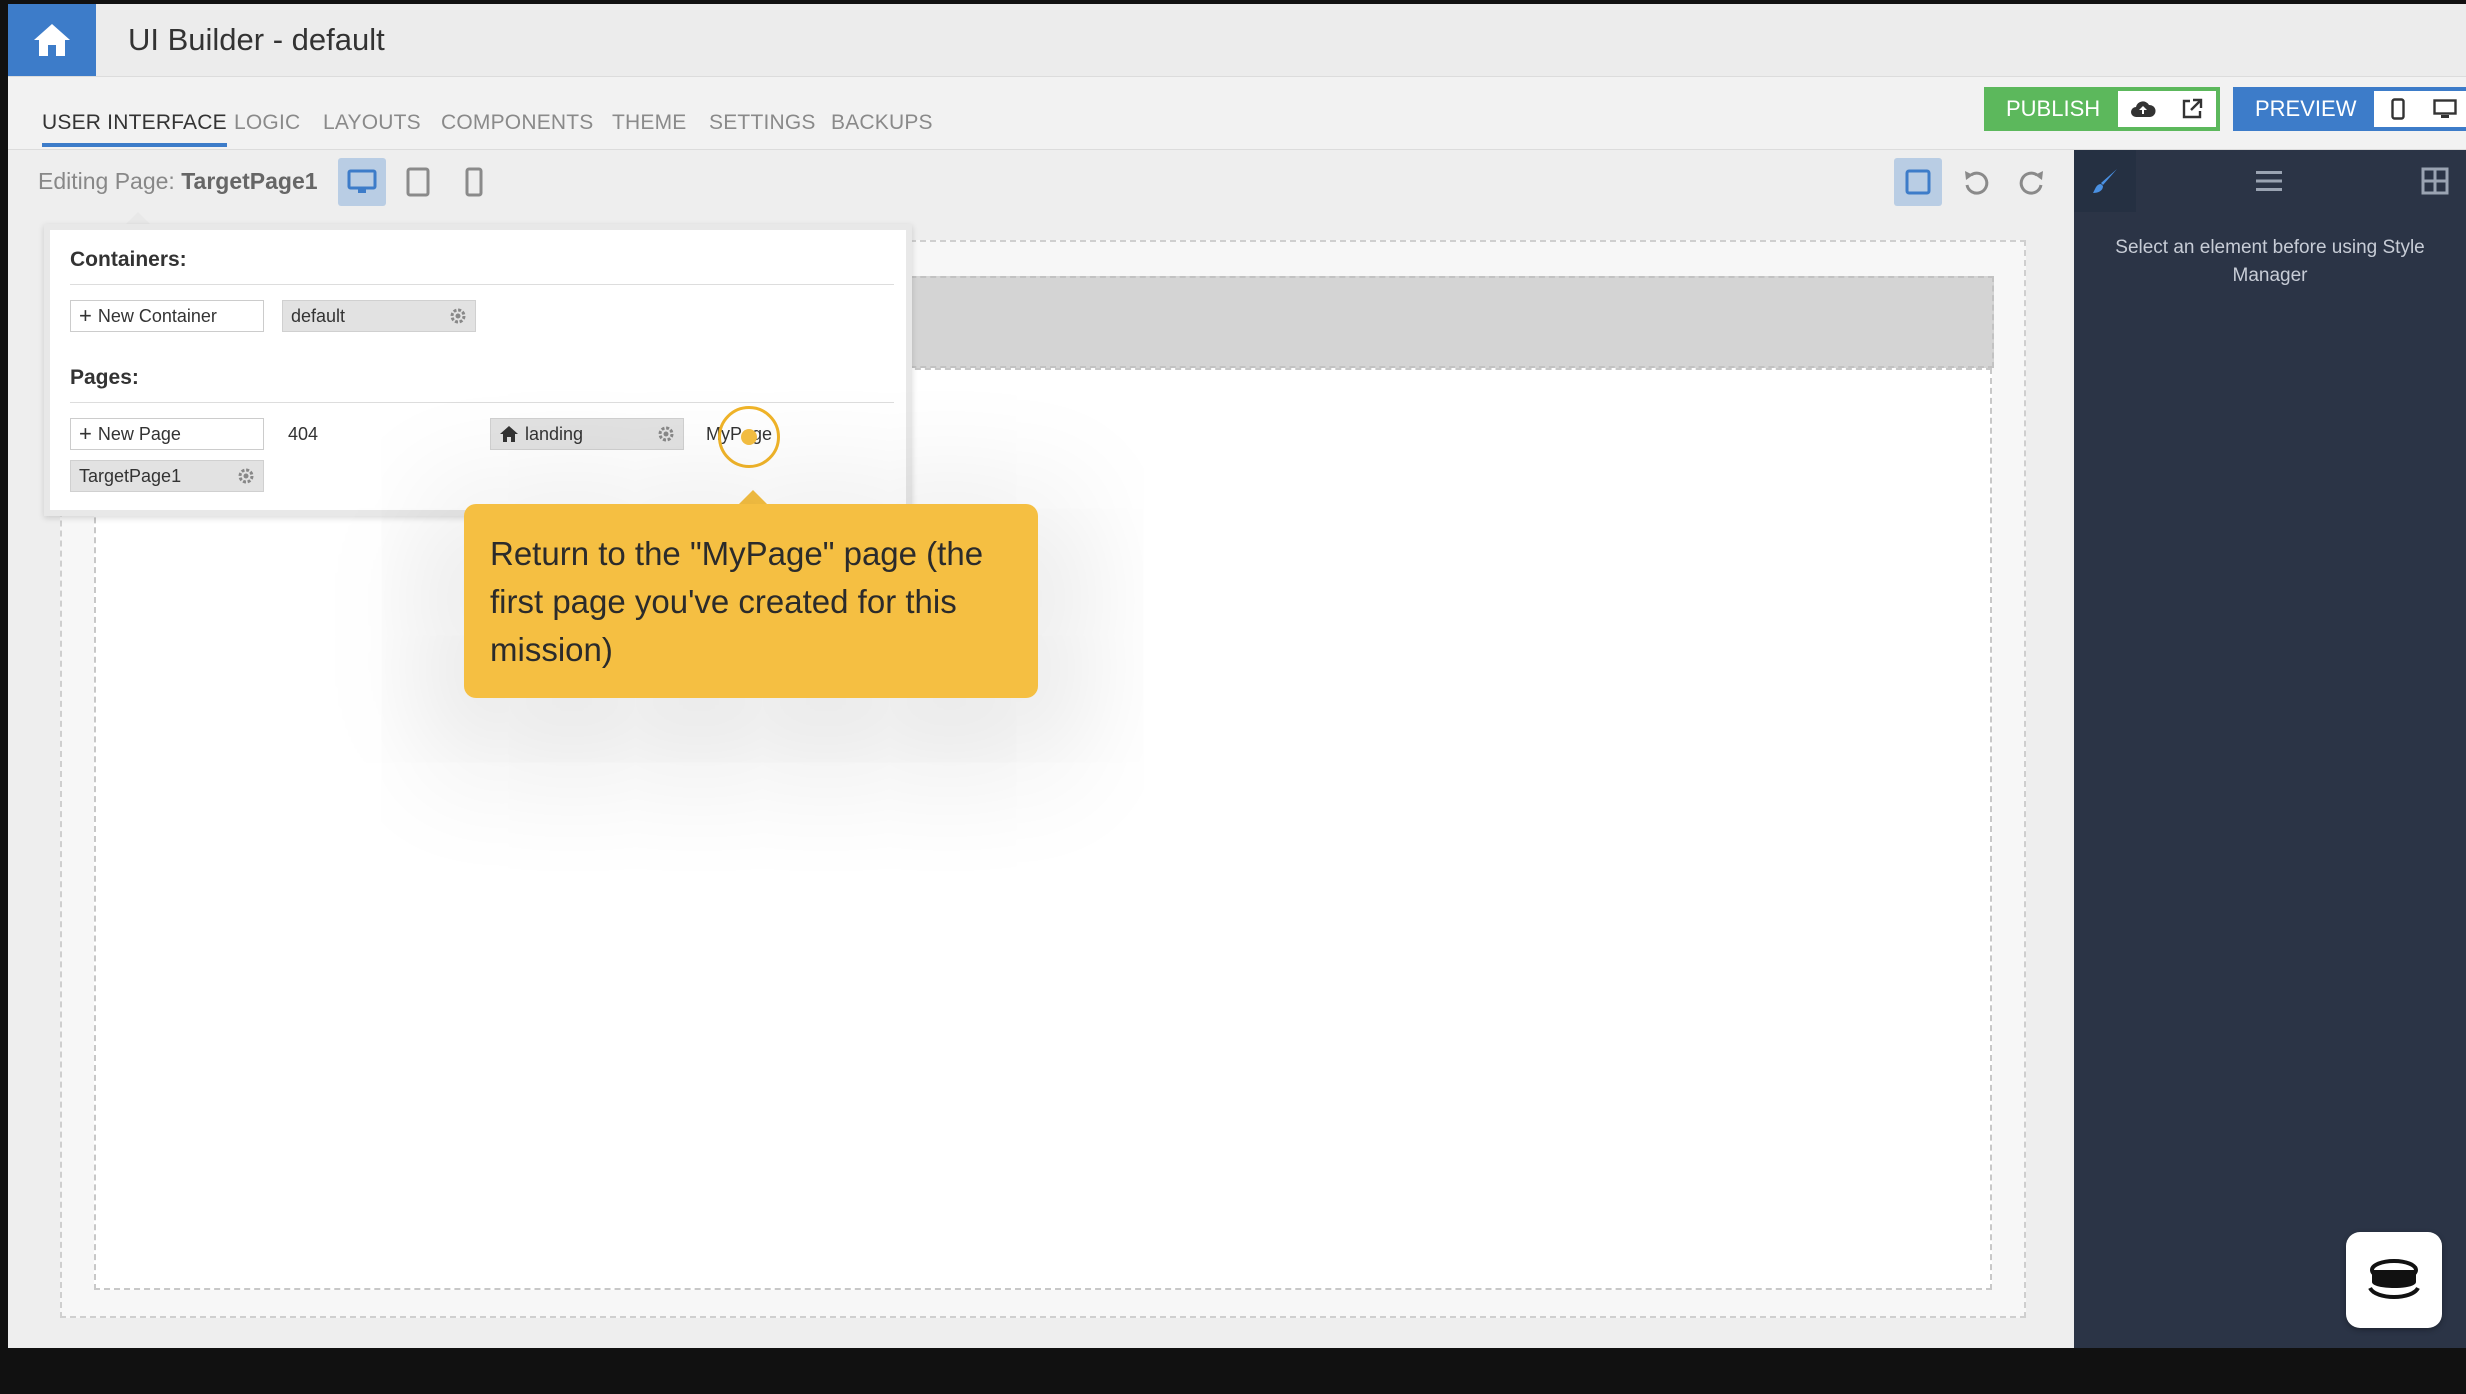  What do you see at coordinates (157, 315) in the screenshot?
I see `new-container-label: New Container` at bounding box center [157, 315].